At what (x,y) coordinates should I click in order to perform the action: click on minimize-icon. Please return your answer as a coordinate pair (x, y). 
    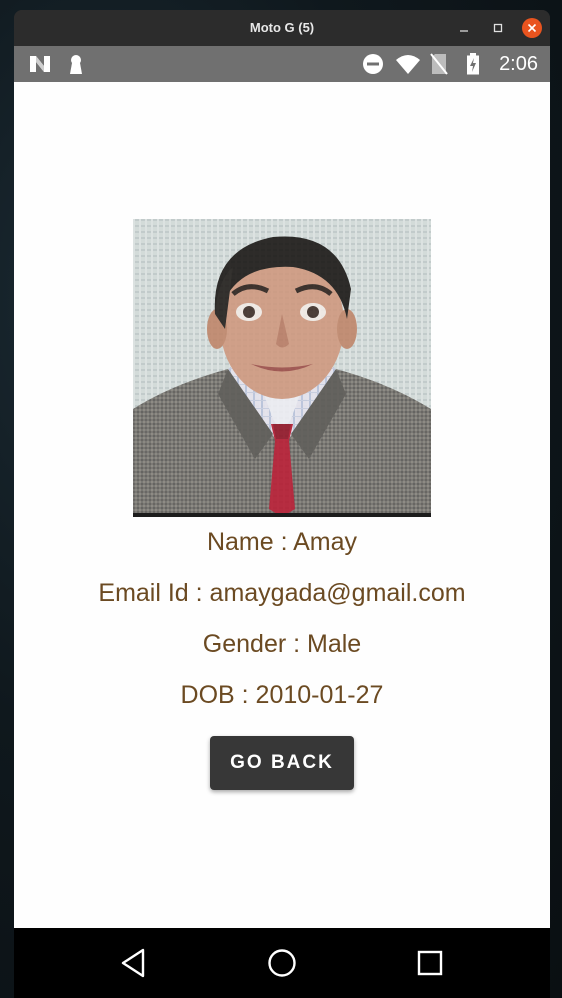
    Looking at the image, I should click on (464, 28).